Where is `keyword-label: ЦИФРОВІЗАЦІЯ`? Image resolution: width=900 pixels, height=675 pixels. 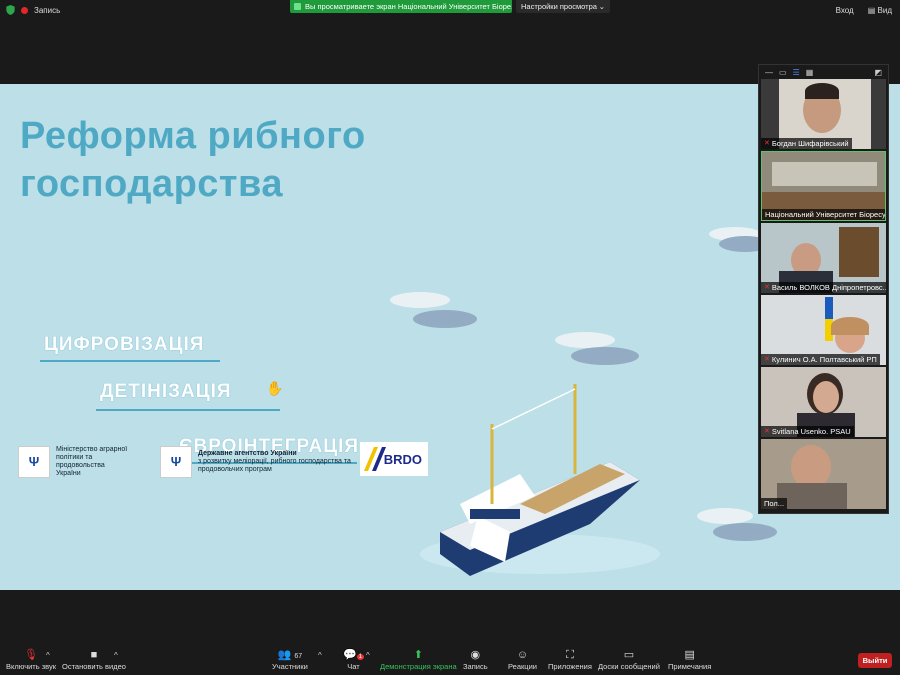 keyword-label: ЦИФРОВІЗАЦІЯ is located at coordinates (124, 344).